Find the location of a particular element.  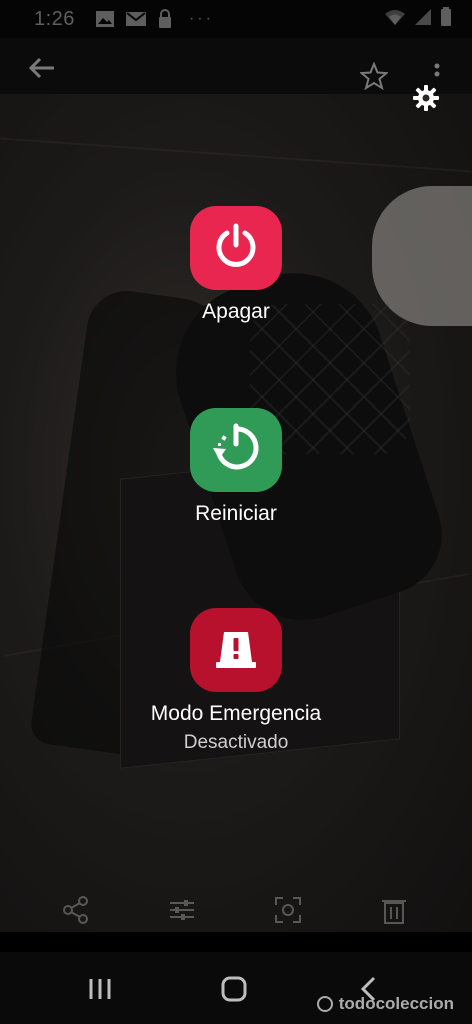

emergency-mode-button is located at coordinates (236, 650).